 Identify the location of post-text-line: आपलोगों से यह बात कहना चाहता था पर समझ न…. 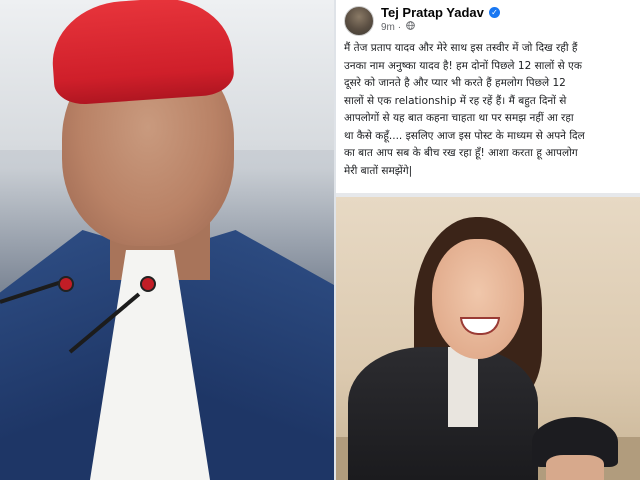
(459, 118).